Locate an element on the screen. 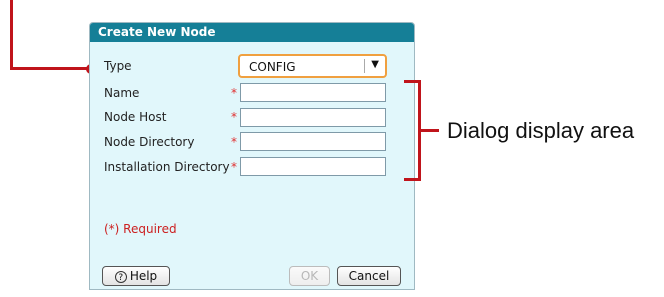  type-select: CONFIG ▼ is located at coordinates (312, 66).